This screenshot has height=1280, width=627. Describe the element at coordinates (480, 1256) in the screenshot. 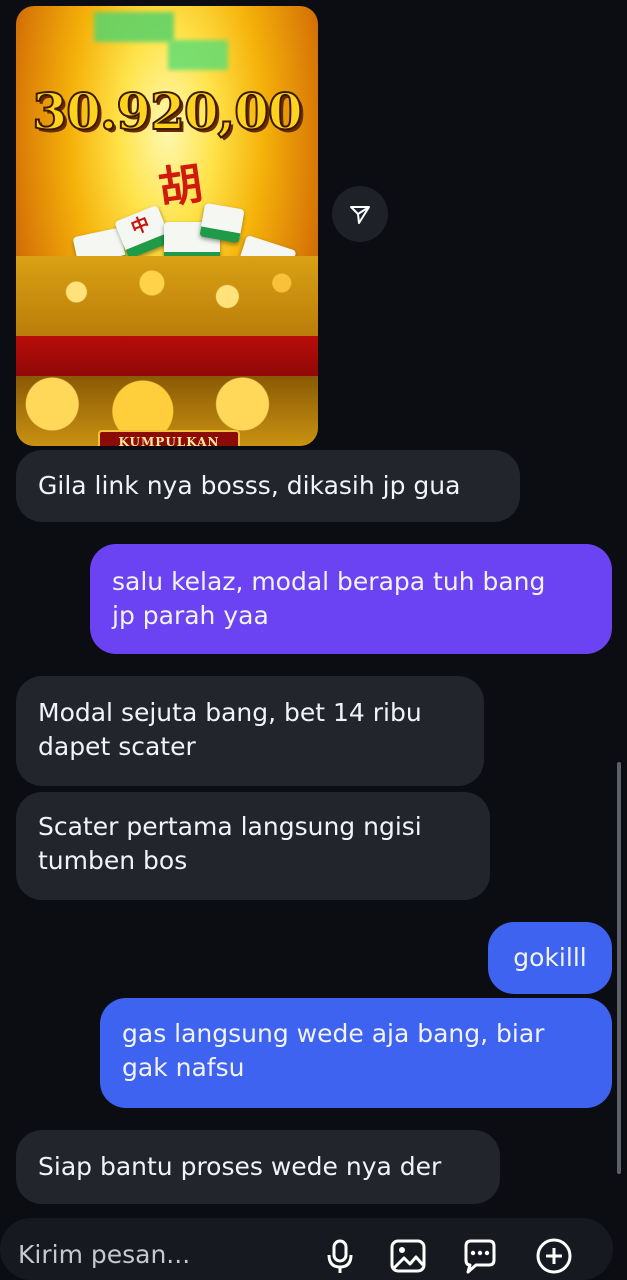

I see `sticker-icon` at that location.